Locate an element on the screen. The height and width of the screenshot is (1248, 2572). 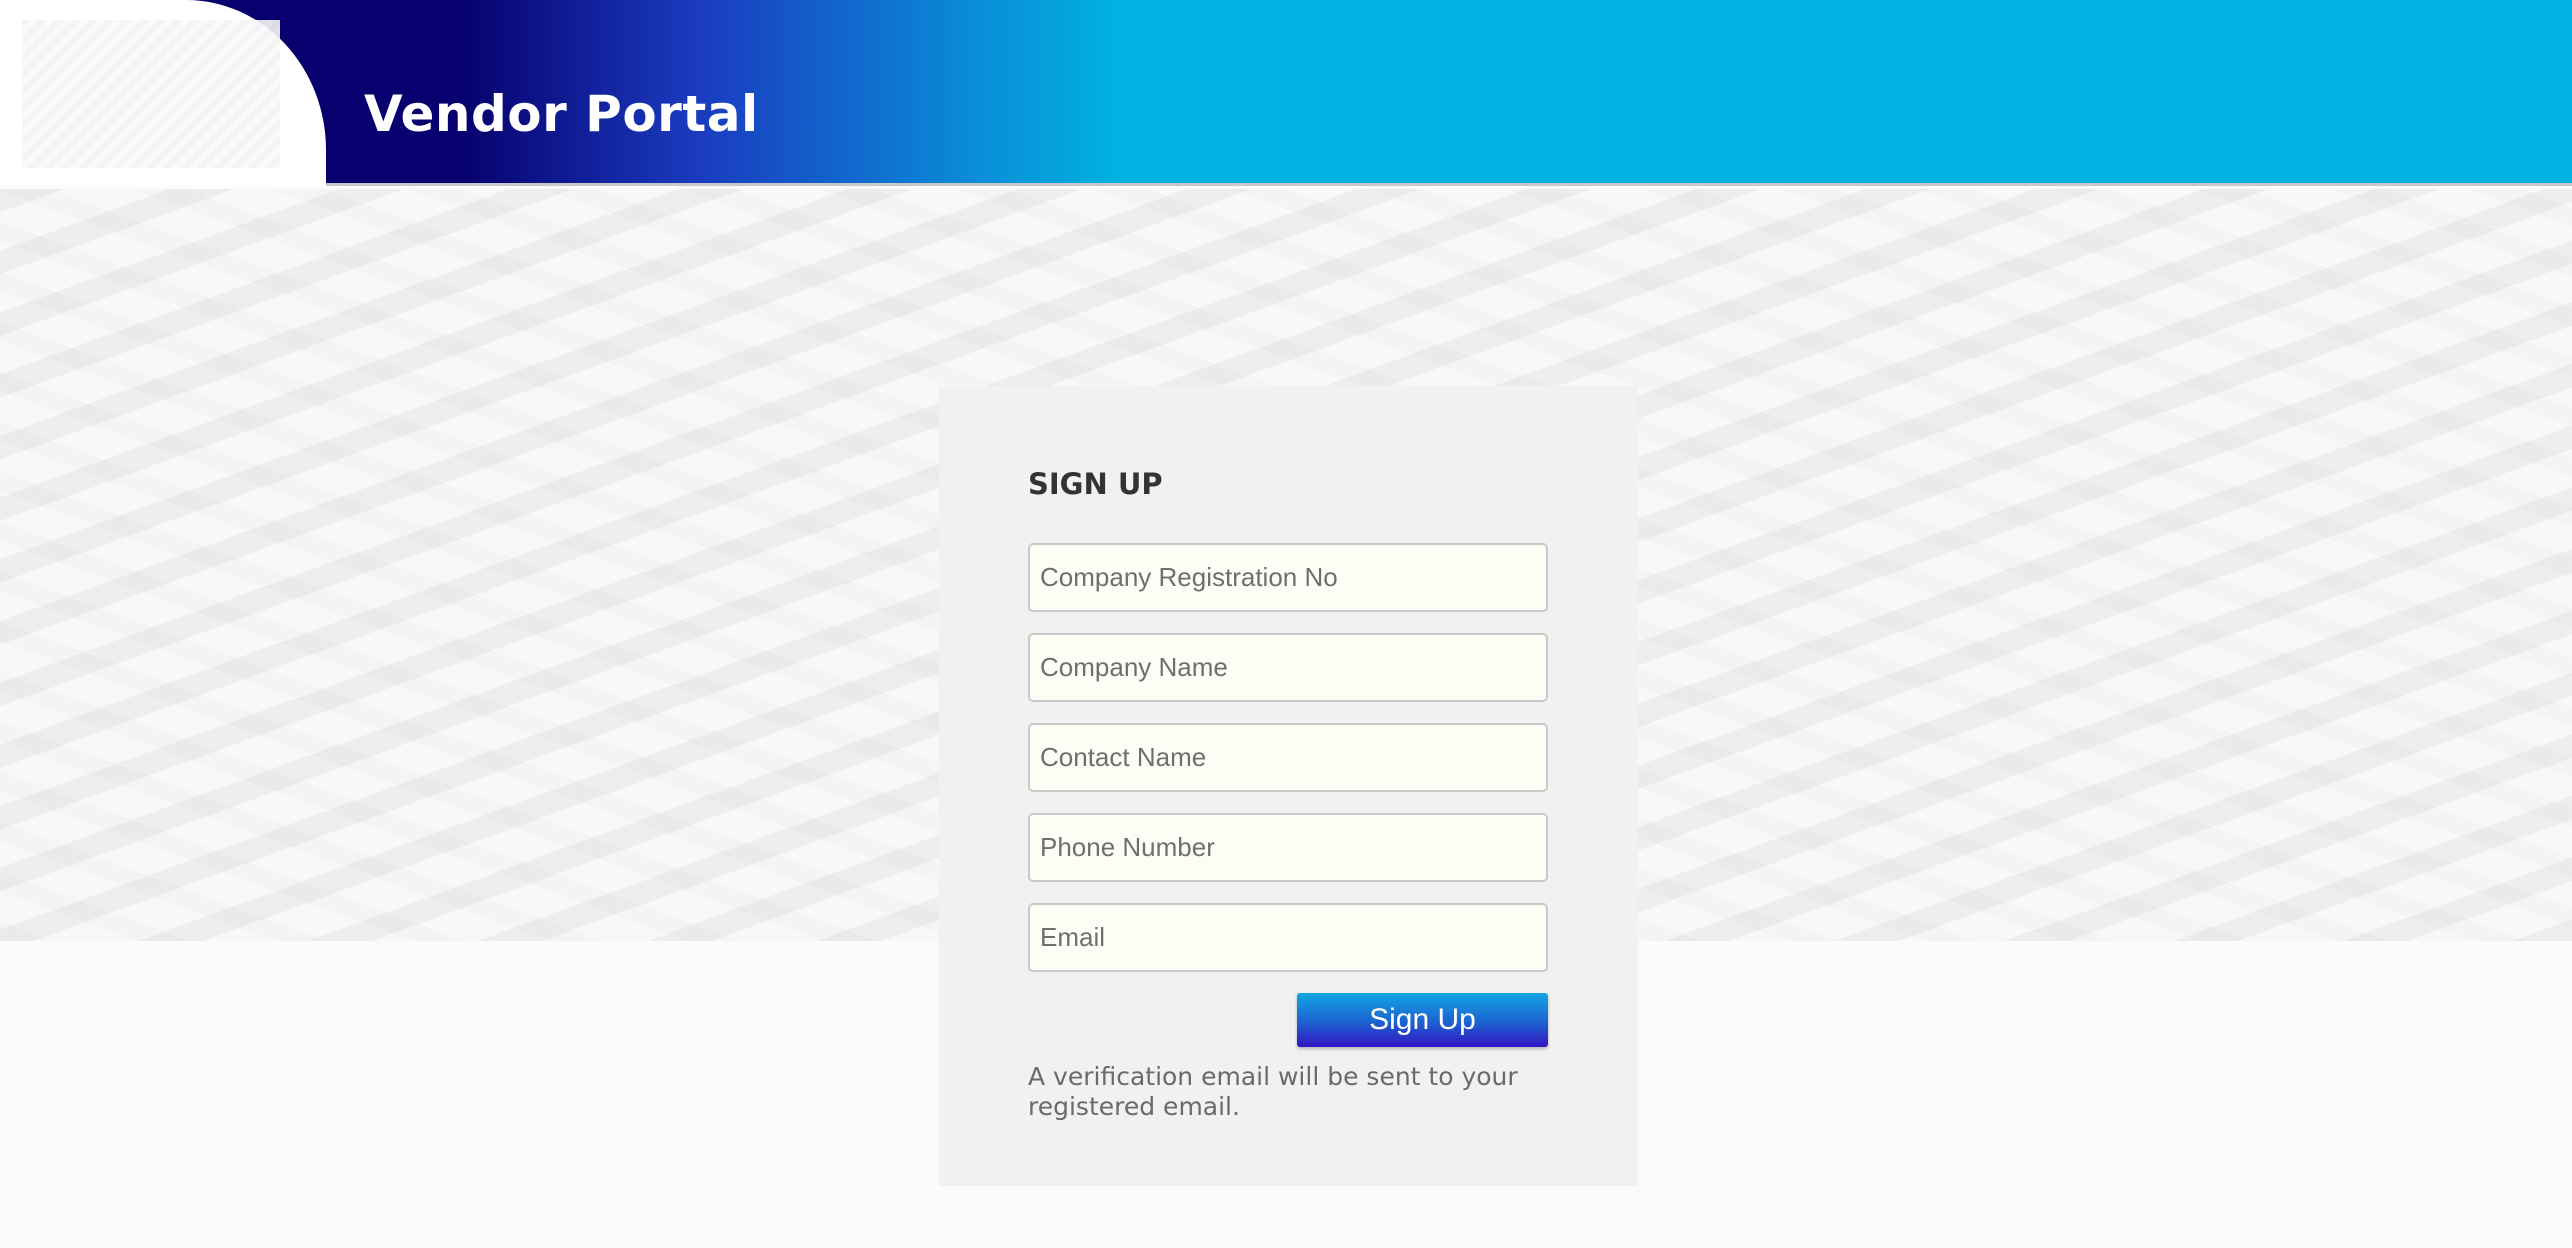
logo-area is located at coordinates (163, 93).